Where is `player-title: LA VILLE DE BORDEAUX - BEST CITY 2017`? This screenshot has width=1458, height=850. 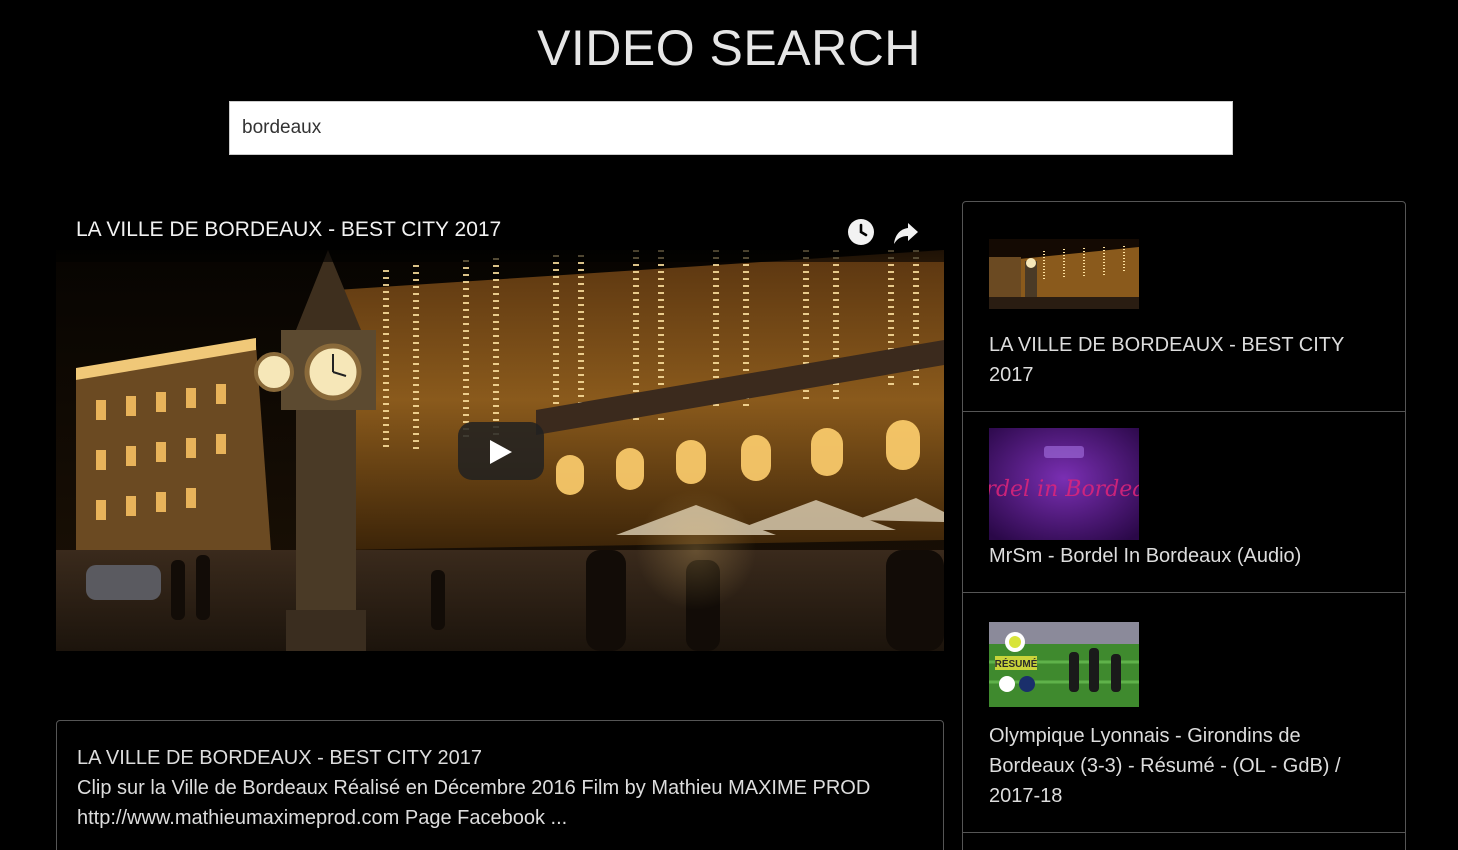
player-title: LA VILLE DE BORDEAUX - BEST CITY 2017 is located at coordinates (288, 230).